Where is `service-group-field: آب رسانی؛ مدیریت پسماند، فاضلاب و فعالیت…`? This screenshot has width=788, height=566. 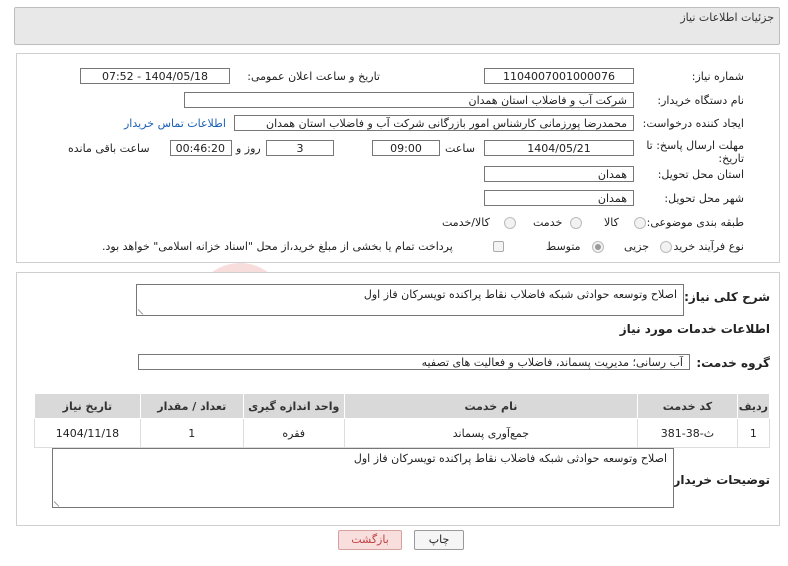 service-group-field: آب رسانی؛ مدیریت پسماند، فاضلاب و فعالیت… is located at coordinates (414, 362).